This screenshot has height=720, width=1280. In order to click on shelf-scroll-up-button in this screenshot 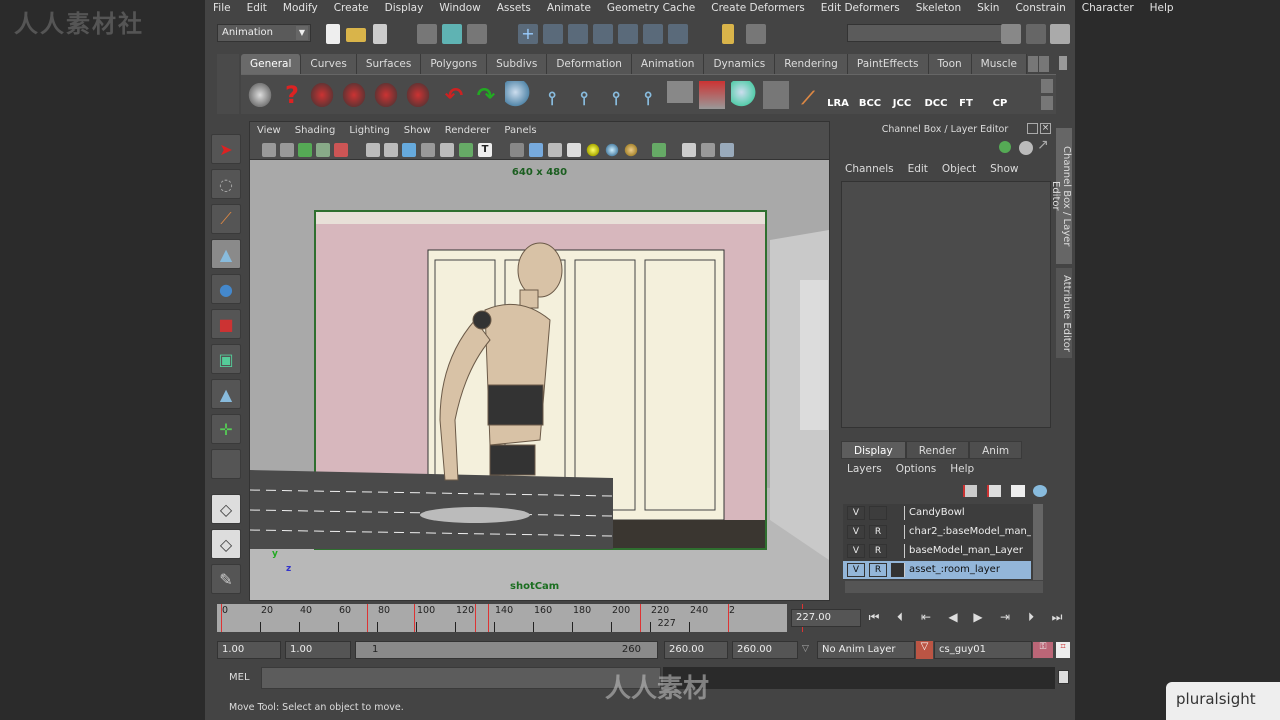, I will do `click(1047, 86)`.